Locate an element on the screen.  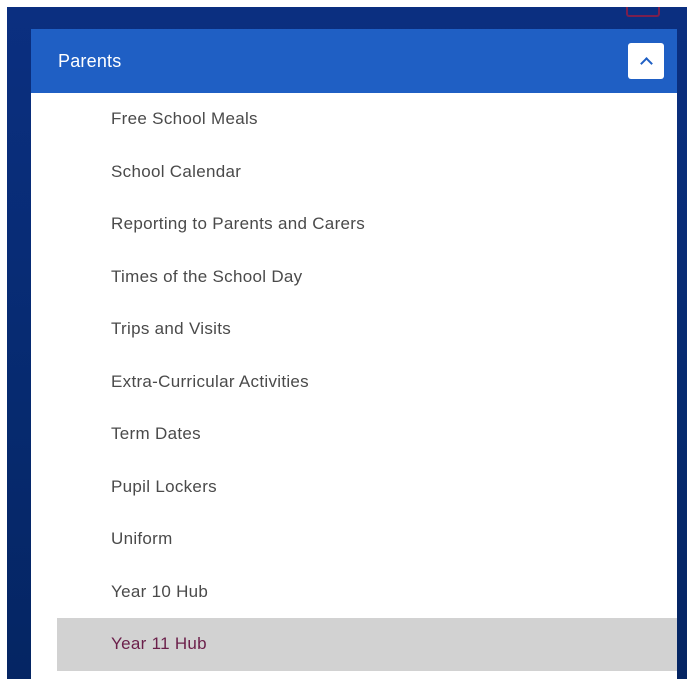
menu-item-reporting-to-parents: Reporting to Parents and Carers is located at coordinates (354, 224).